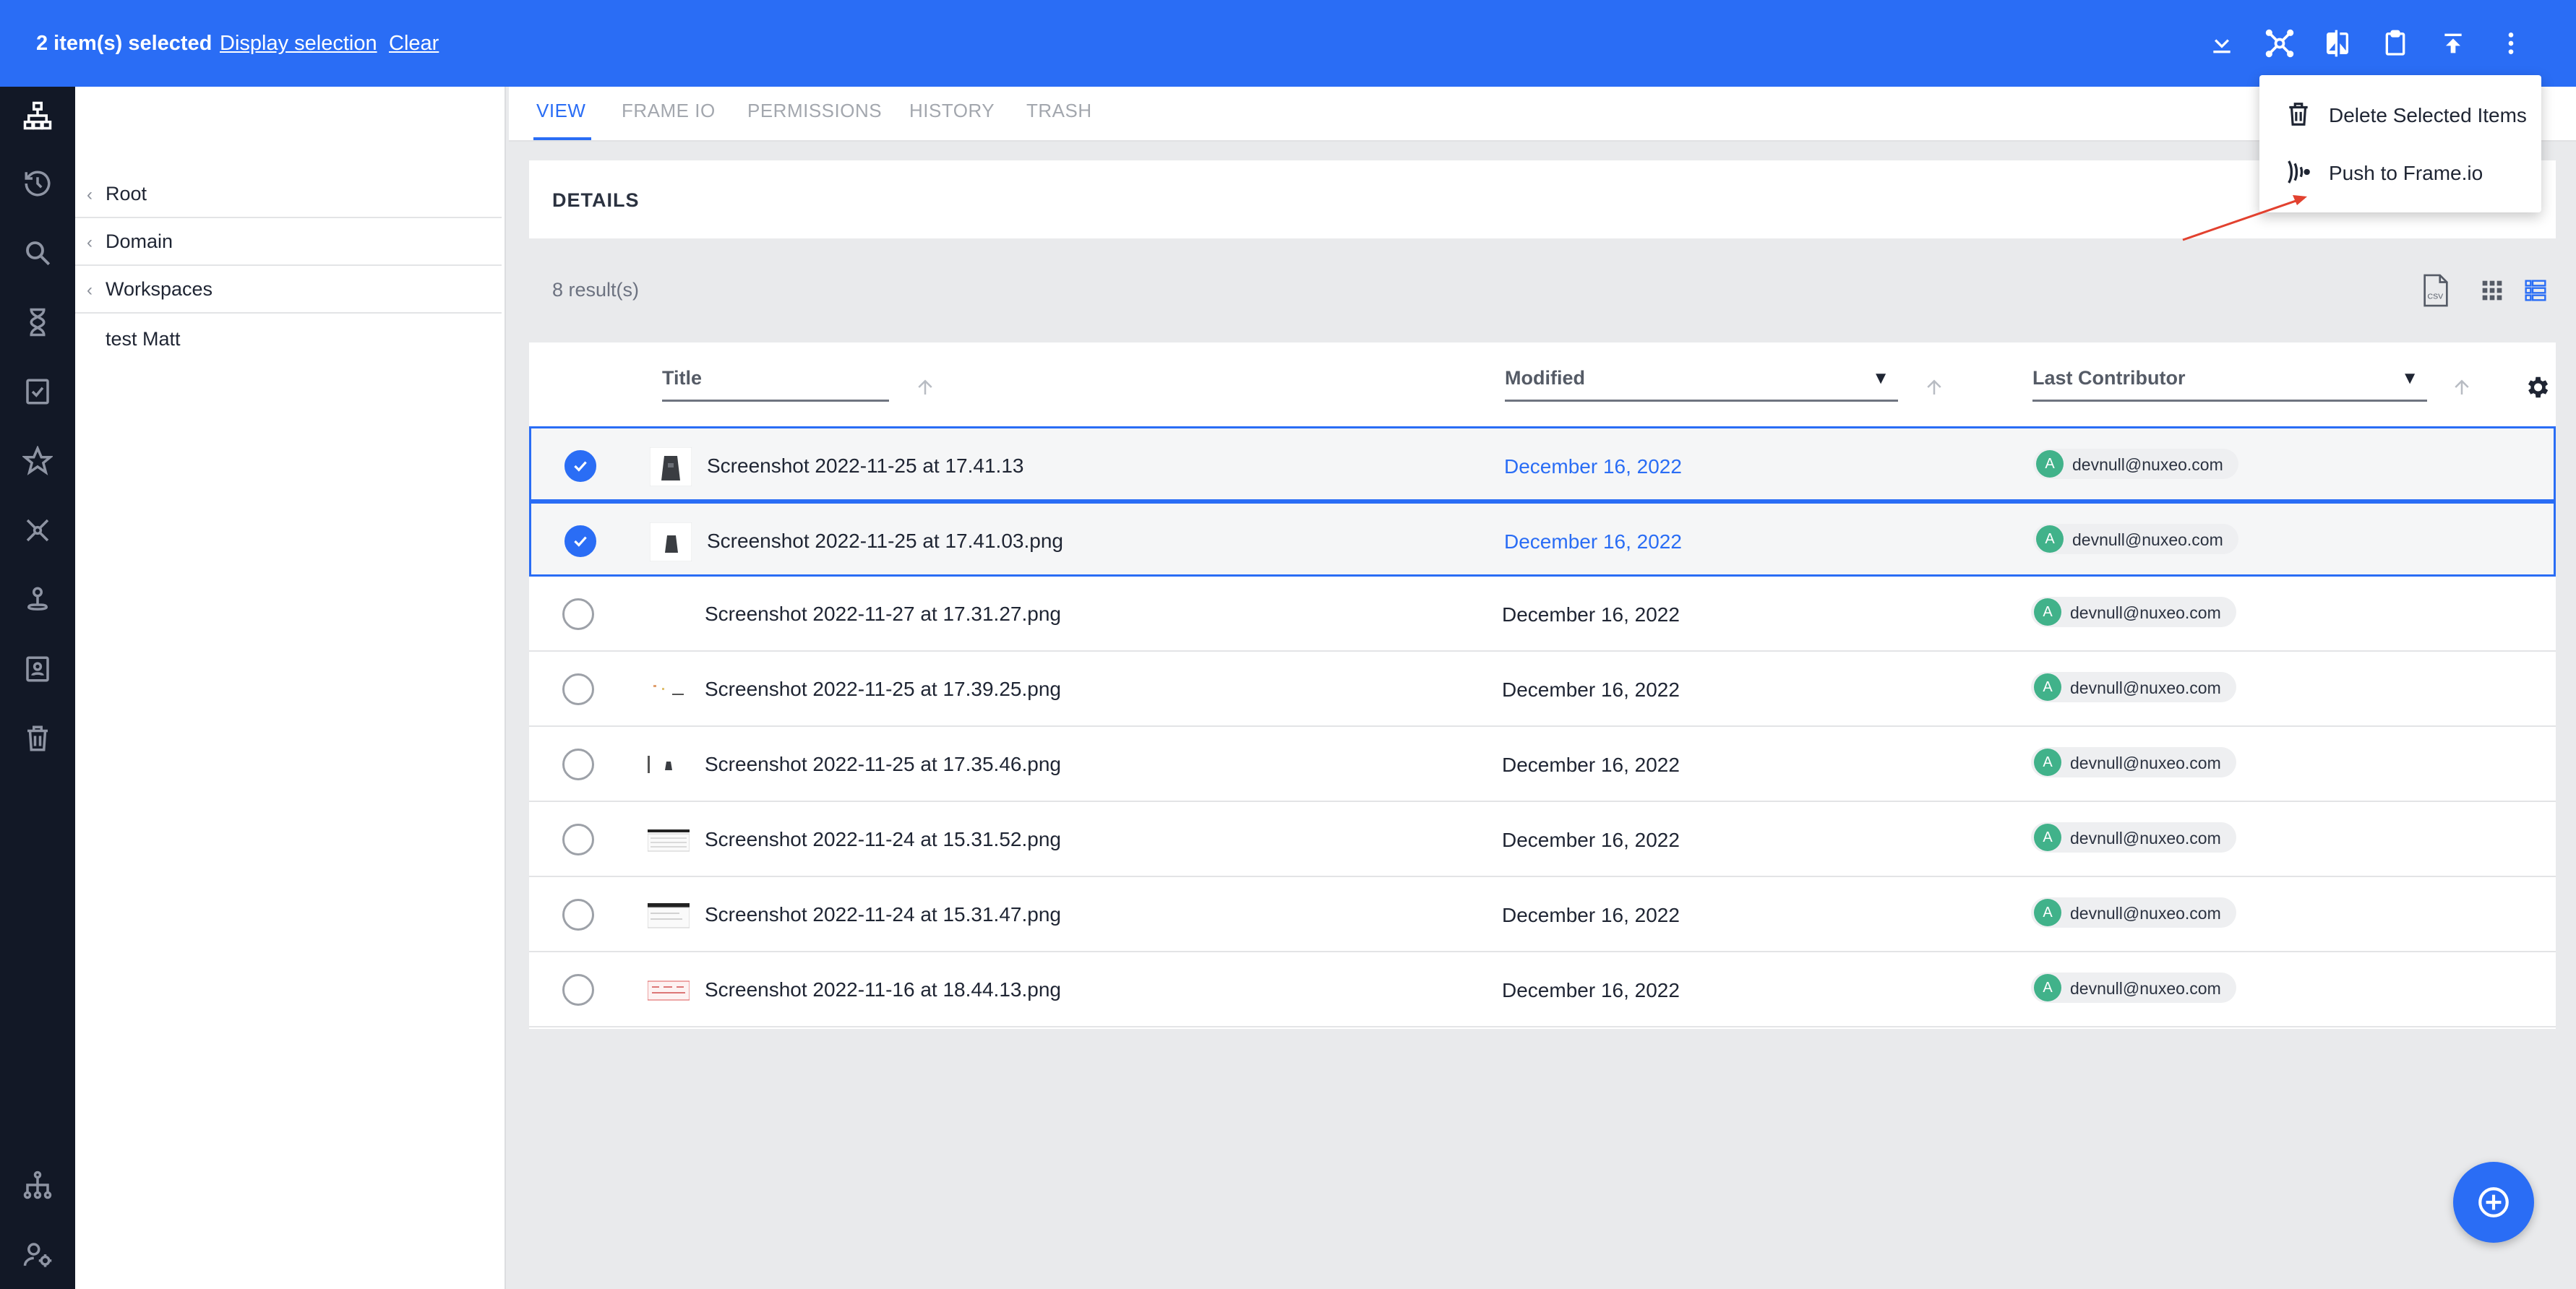  I want to click on search-icon, so click(38, 253).